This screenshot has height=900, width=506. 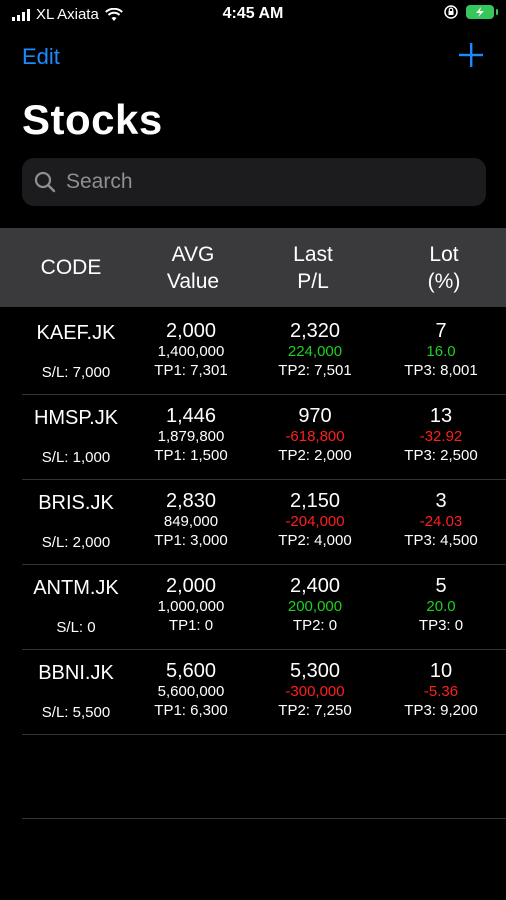 I want to click on stock-code: KAEF.JK, so click(x=76, y=333).